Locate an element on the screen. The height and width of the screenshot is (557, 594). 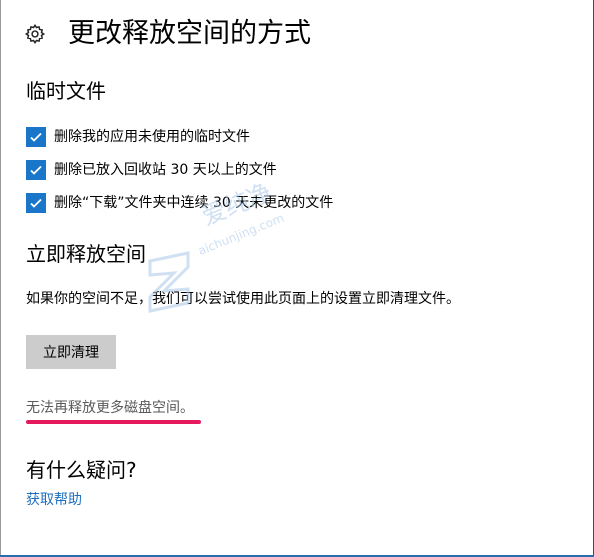
help-title: 有什么疑问? is located at coordinates (81, 470).